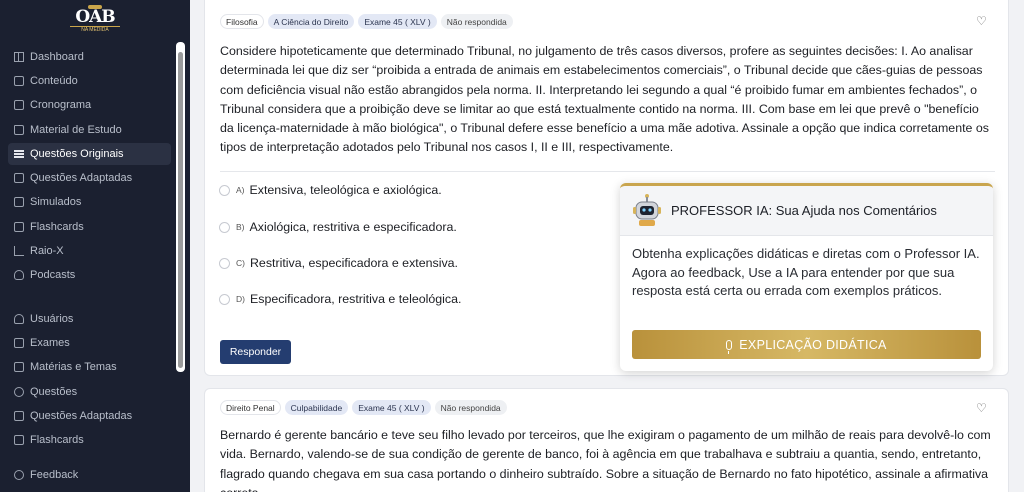 This screenshot has height=492, width=1024. Describe the element at coordinates (89, 343) in the screenshot. I see `sidebar-item-exames: Exames` at that location.